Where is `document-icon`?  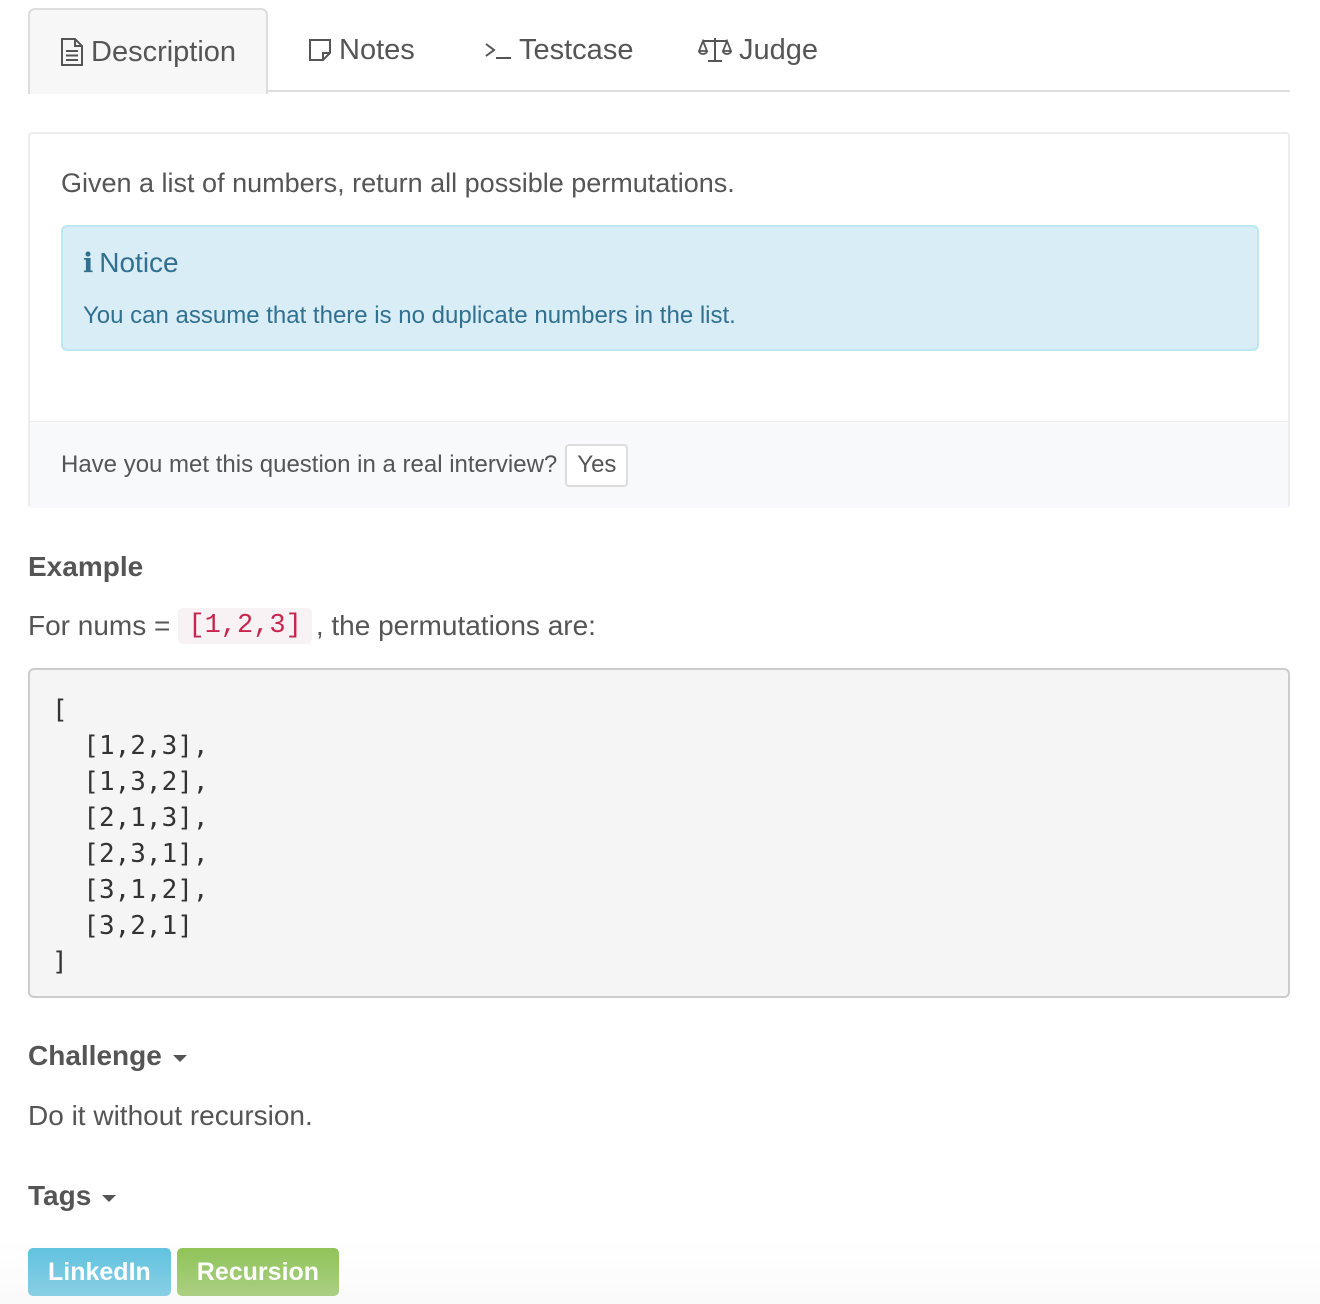 document-icon is located at coordinates (72, 52).